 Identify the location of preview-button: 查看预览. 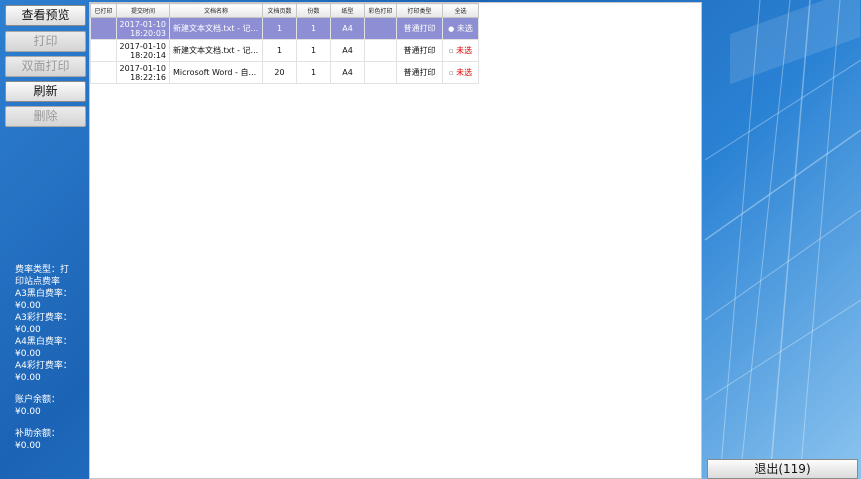
(45, 15).